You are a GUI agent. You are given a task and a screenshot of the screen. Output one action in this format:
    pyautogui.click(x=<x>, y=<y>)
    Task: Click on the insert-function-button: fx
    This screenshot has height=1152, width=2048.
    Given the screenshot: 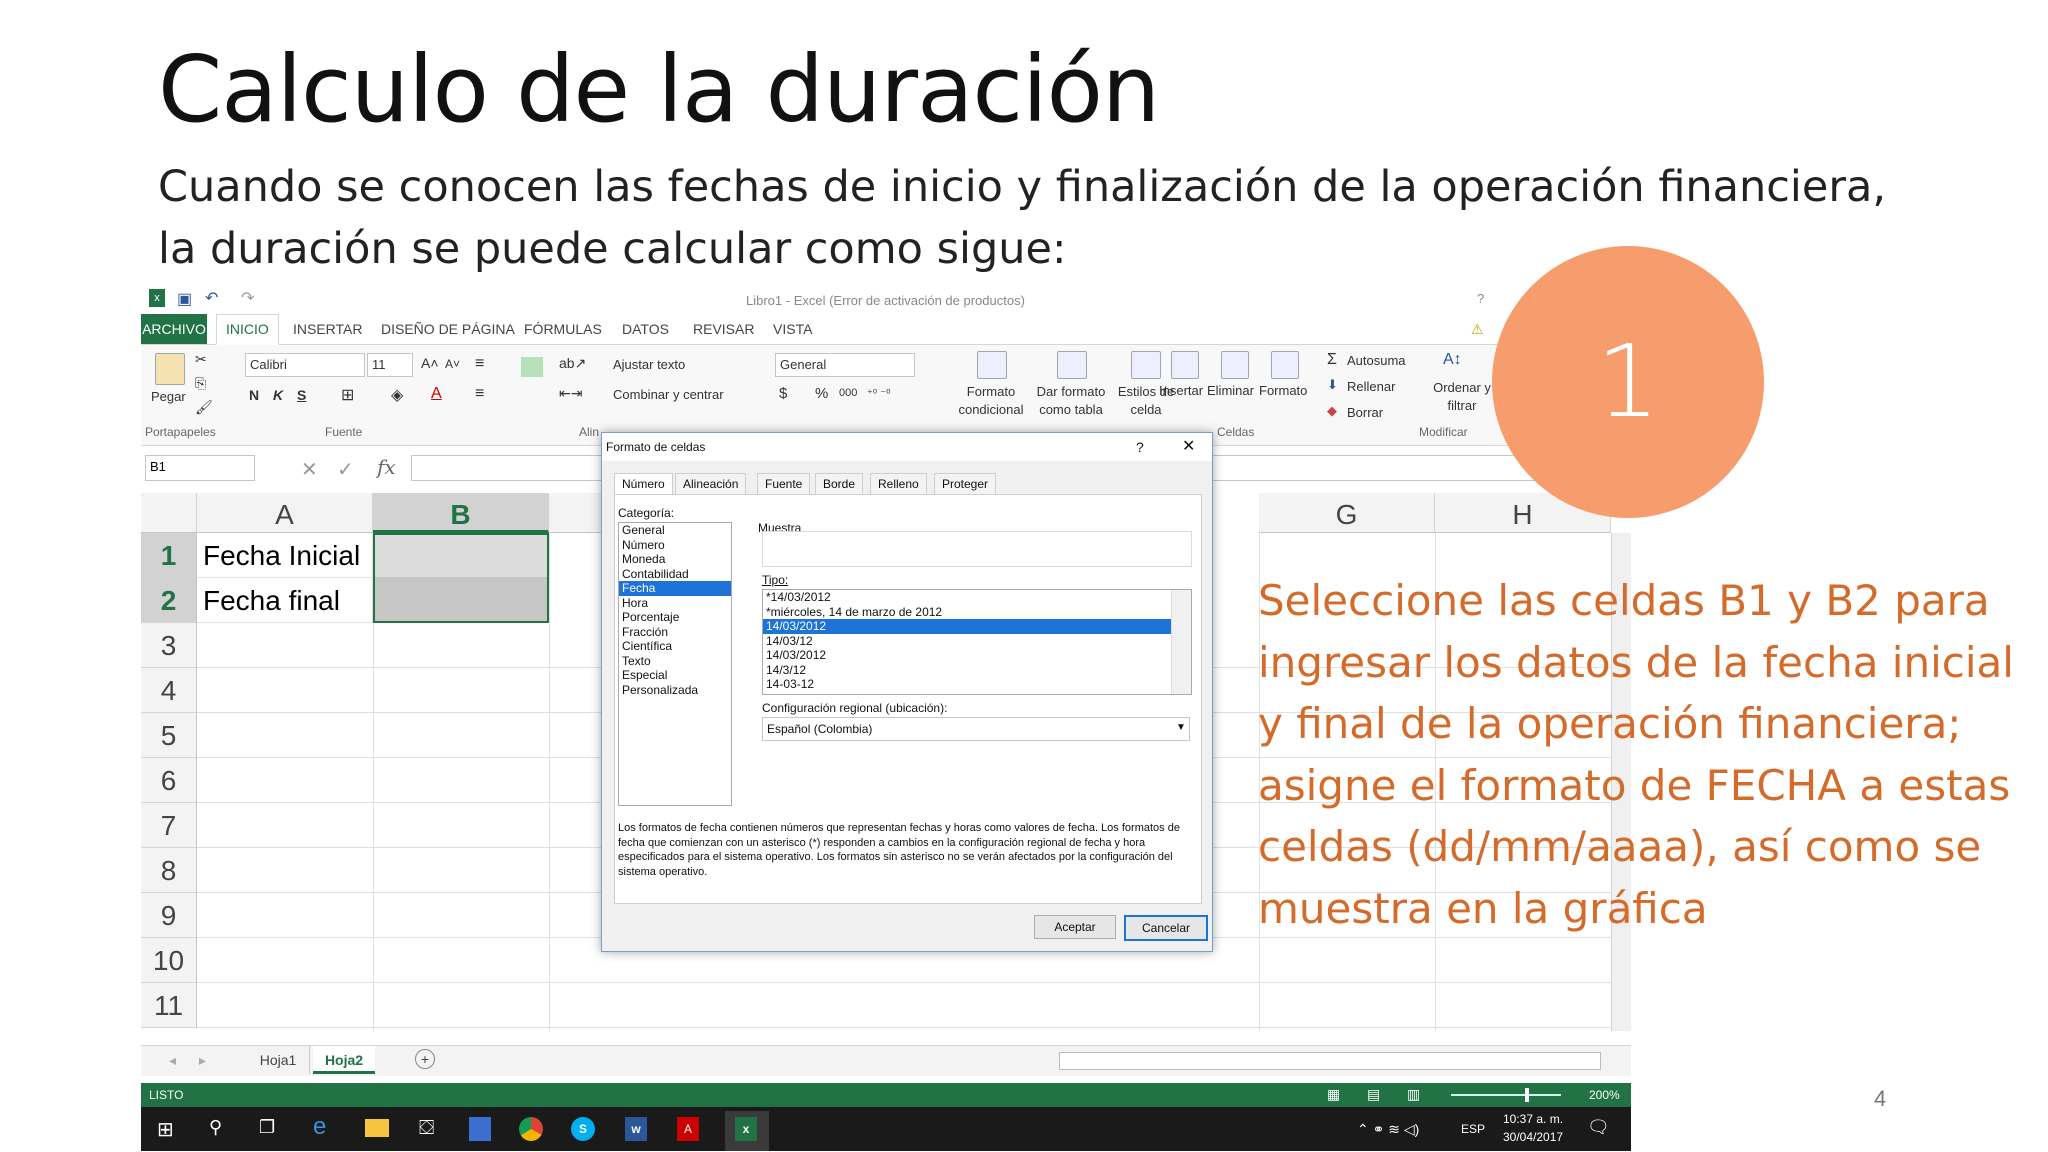 What is the action you would take?
    pyautogui.click(x=386, y=467)
    